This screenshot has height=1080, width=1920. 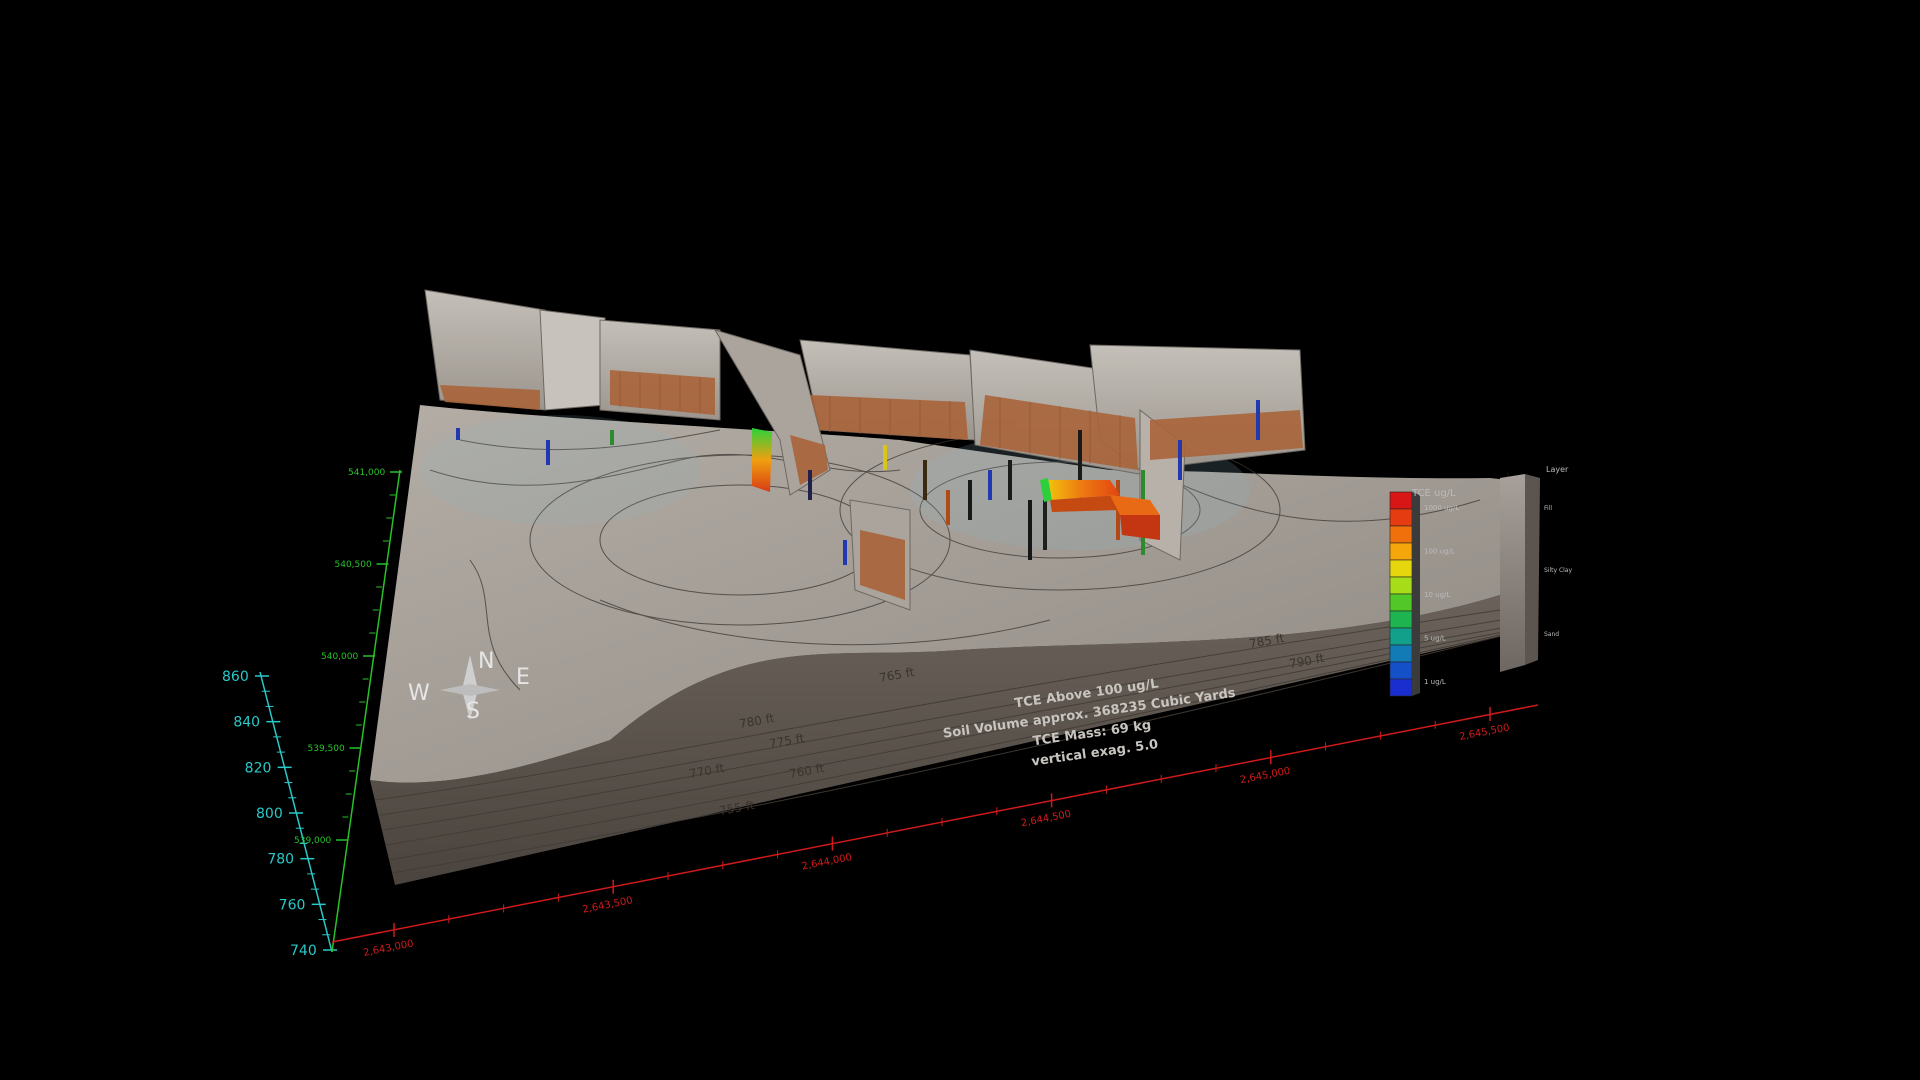 I want to click on y-axis-tick-label: 541,000, so click(x=366, y=473).